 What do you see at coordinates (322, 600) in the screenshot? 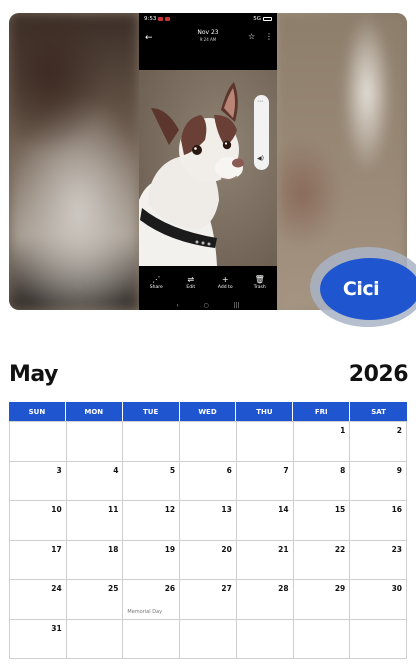
I see `day-cell: 29` at bounding box center [322, 600].